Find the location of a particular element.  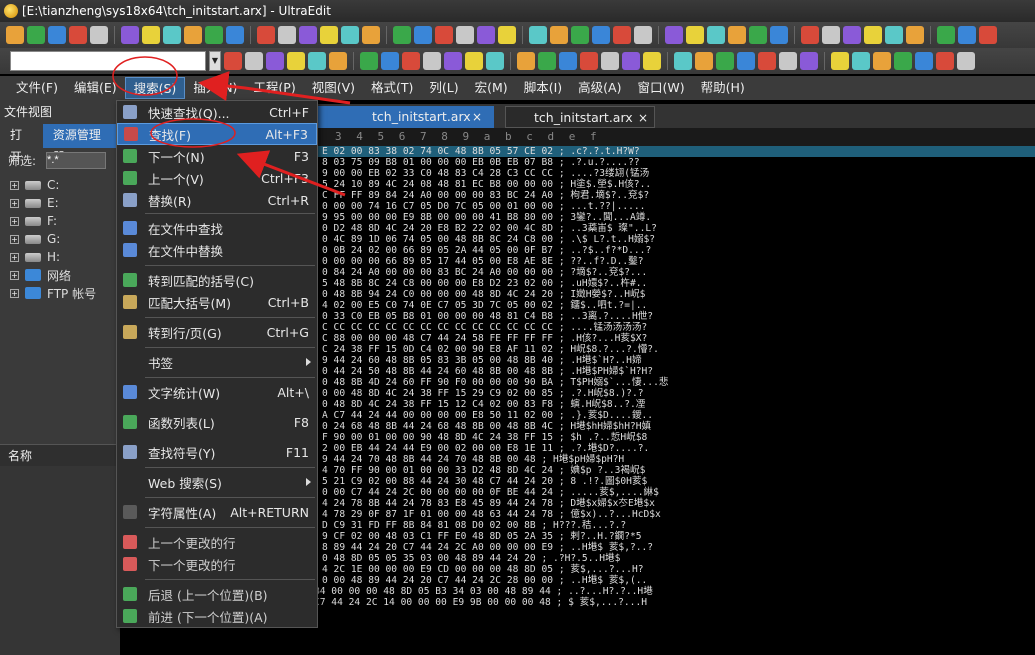

annotation-arrow-find is located at coordinates (291, 173).